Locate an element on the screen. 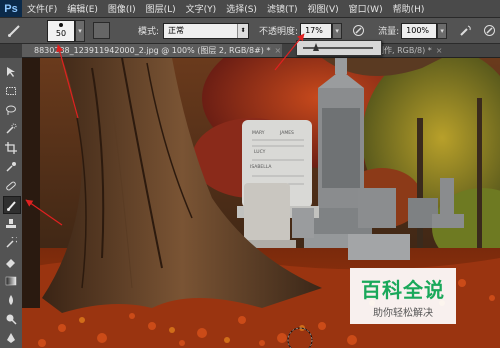 The image size is (500, 348). menu-layer: 图层(L) is located at coordinates (161, 8).